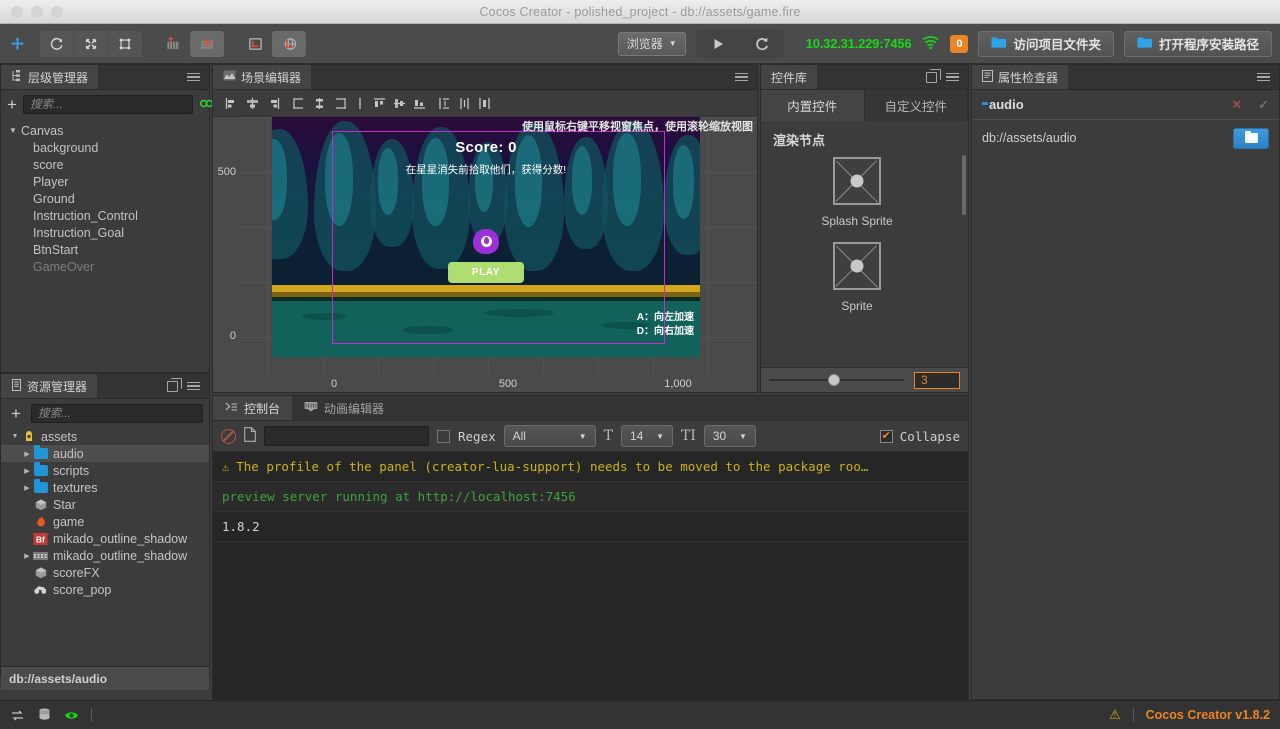  Describe the element at coordinates (105, 249) in the screenshot. I see `tree-row: BtnStart` at that location.